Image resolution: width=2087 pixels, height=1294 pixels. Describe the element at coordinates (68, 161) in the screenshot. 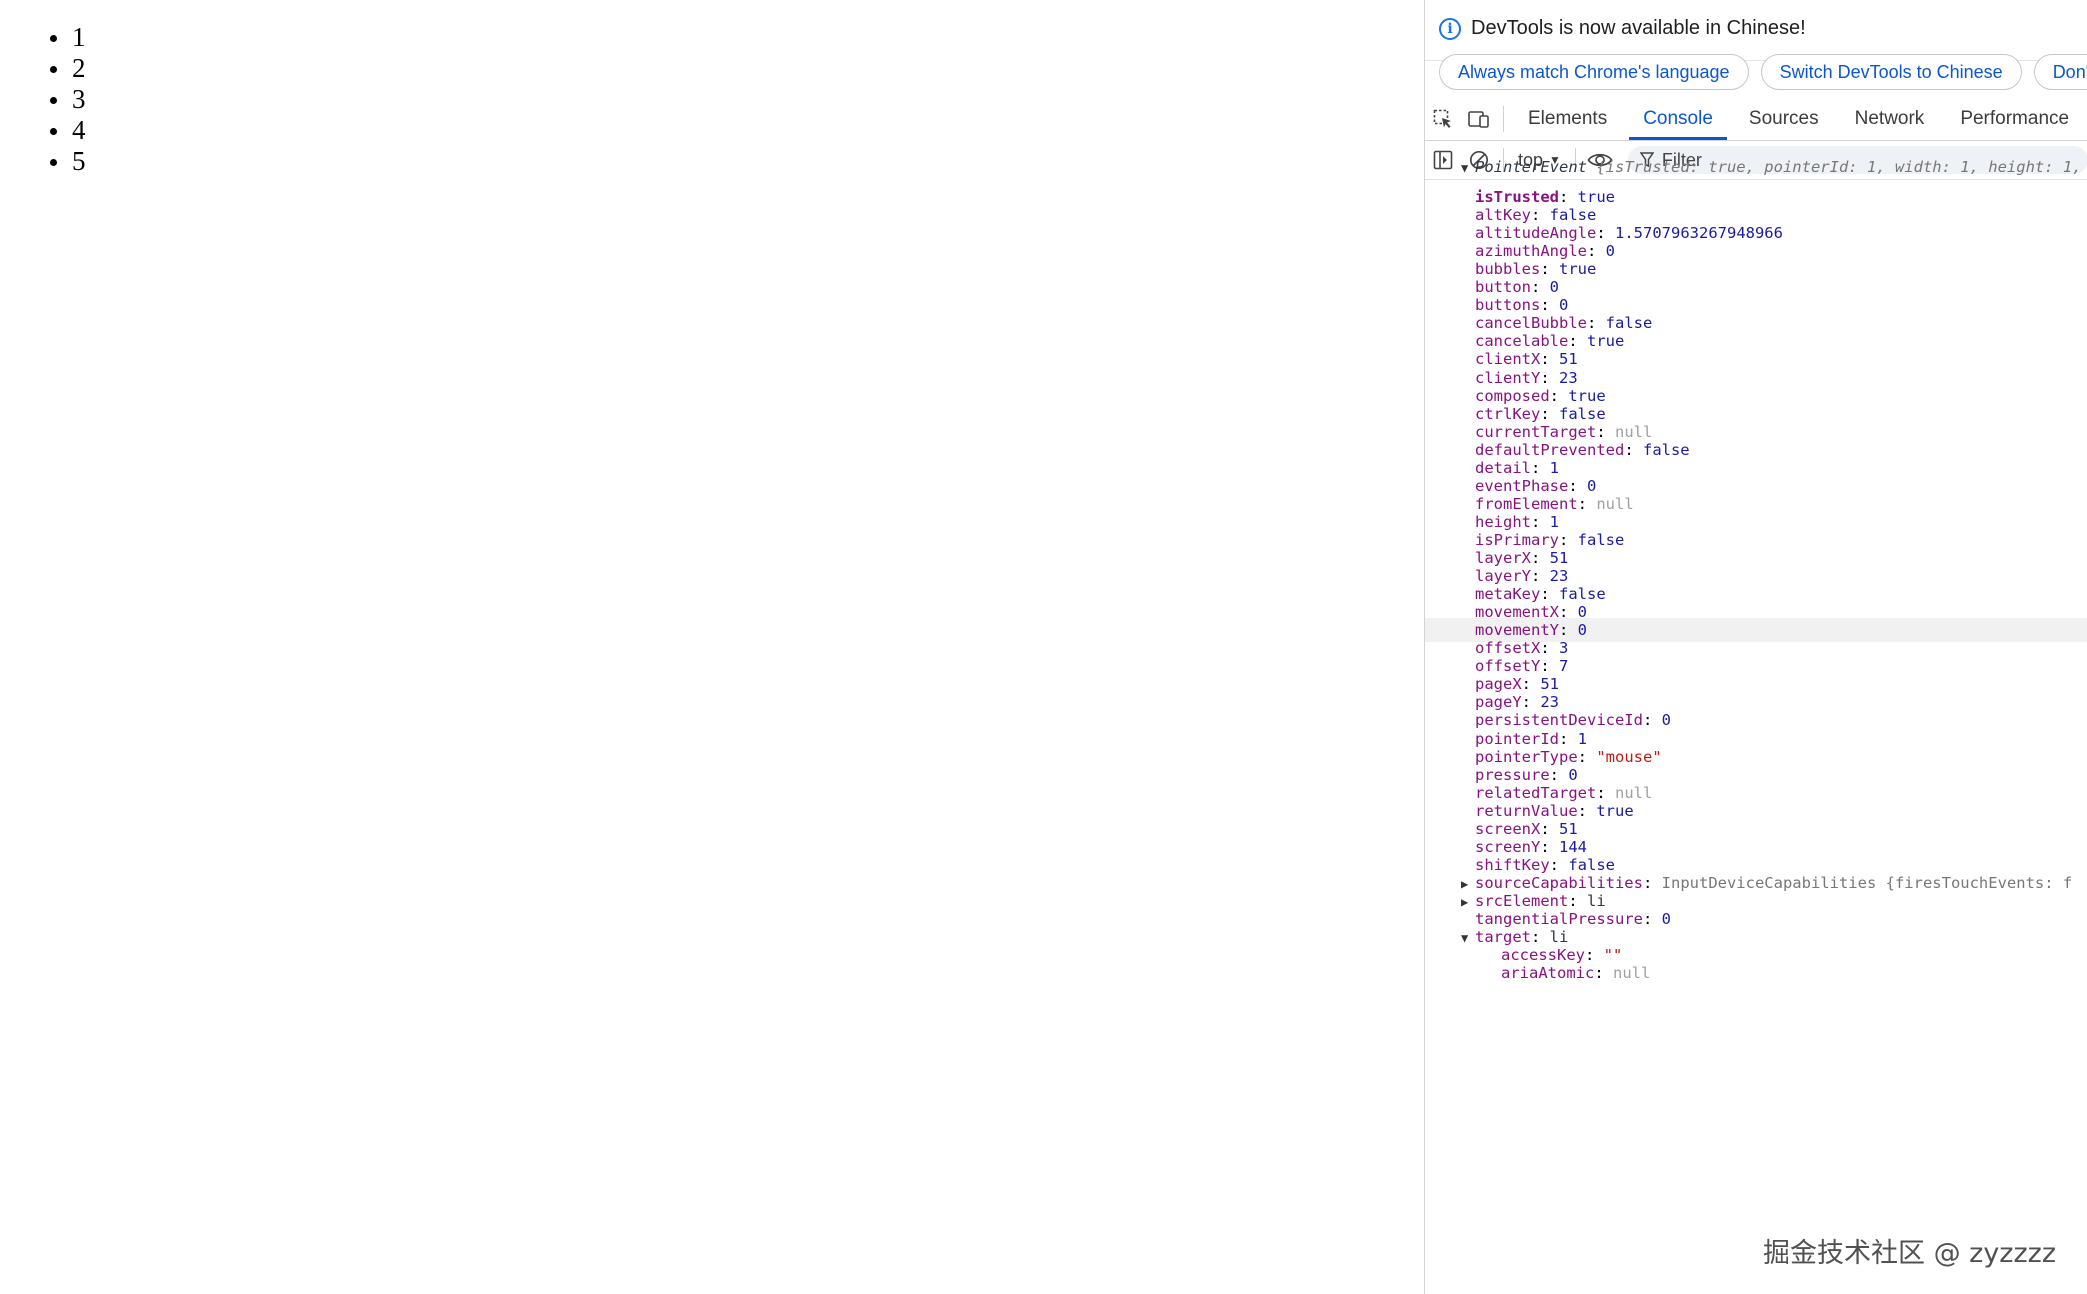

I see `list-item: 5` at that location.